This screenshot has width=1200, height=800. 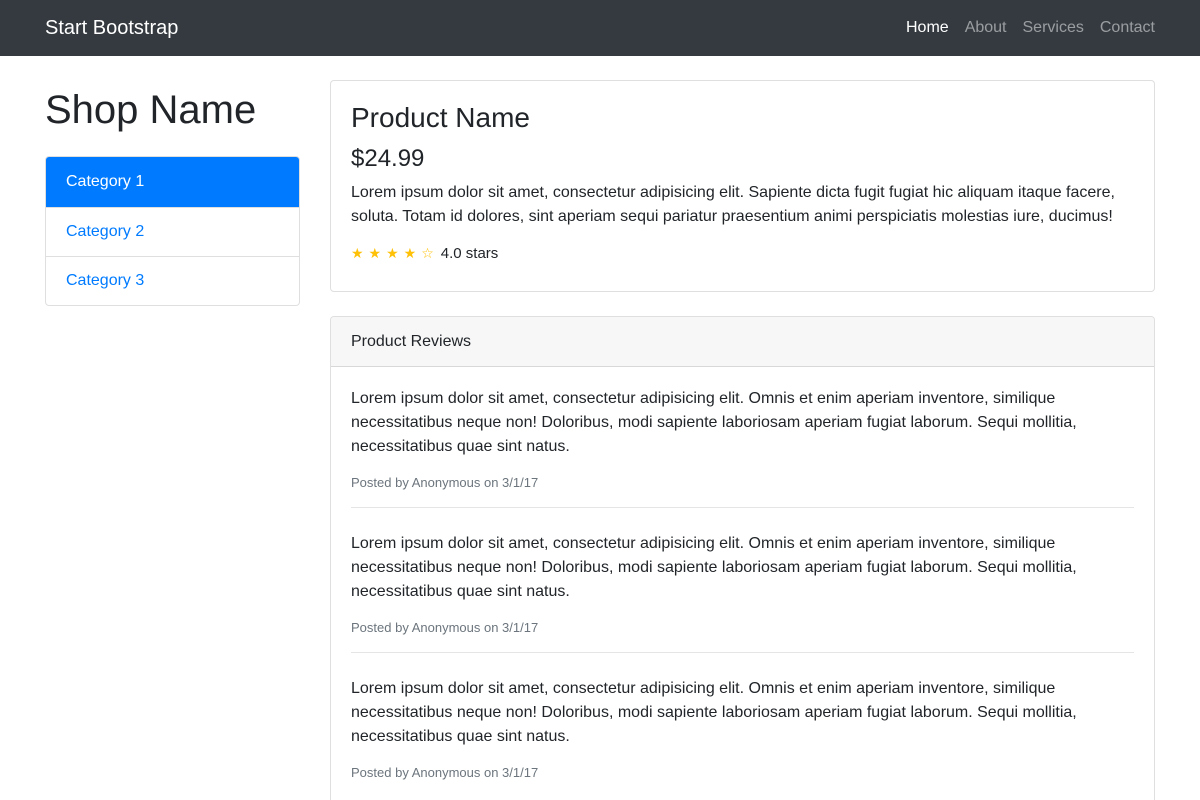 I want to click on category-item-1: Category 1, so click(x=172, y=182).